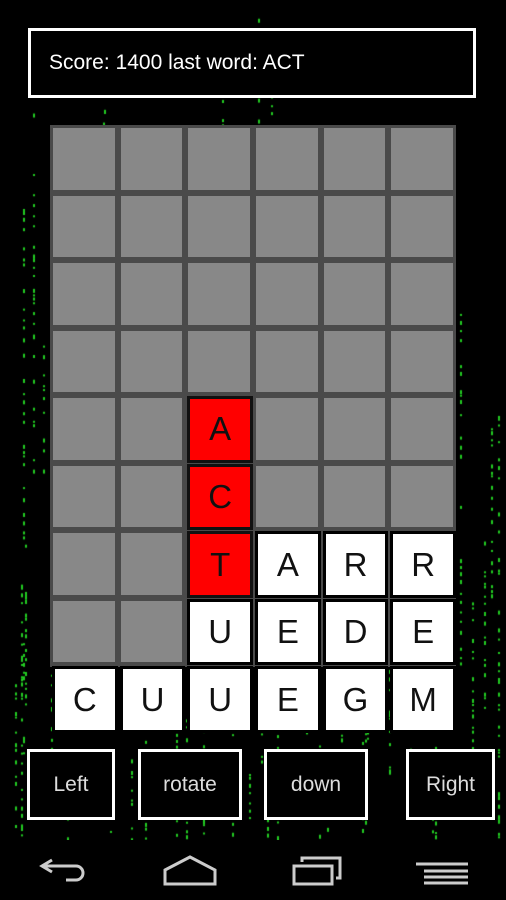 This screenshot has height=900, width=506. Describe the element at coordinates (442, 869) in the screenshot. I see `menu-icon` at that location.